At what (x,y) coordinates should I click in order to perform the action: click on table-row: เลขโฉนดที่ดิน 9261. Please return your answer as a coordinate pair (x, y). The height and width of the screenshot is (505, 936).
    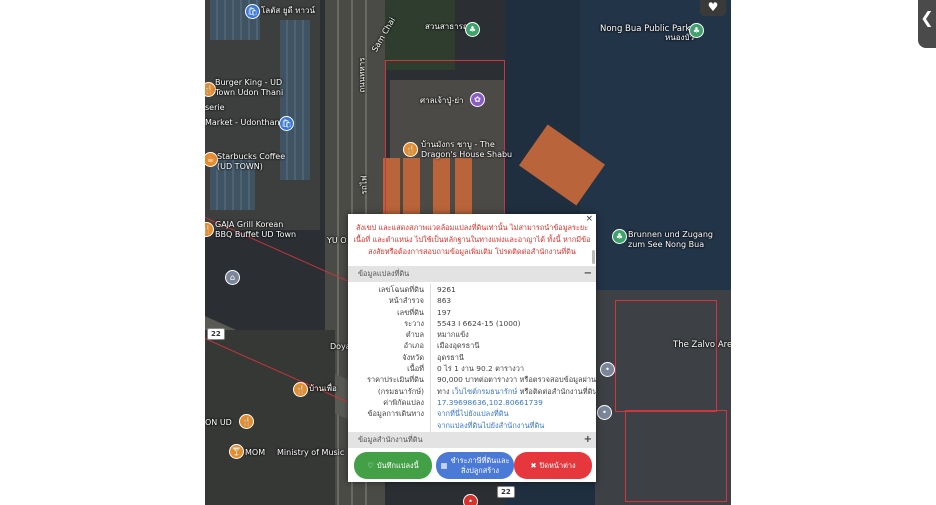
    Looking at the image, I should click on (417, 289).